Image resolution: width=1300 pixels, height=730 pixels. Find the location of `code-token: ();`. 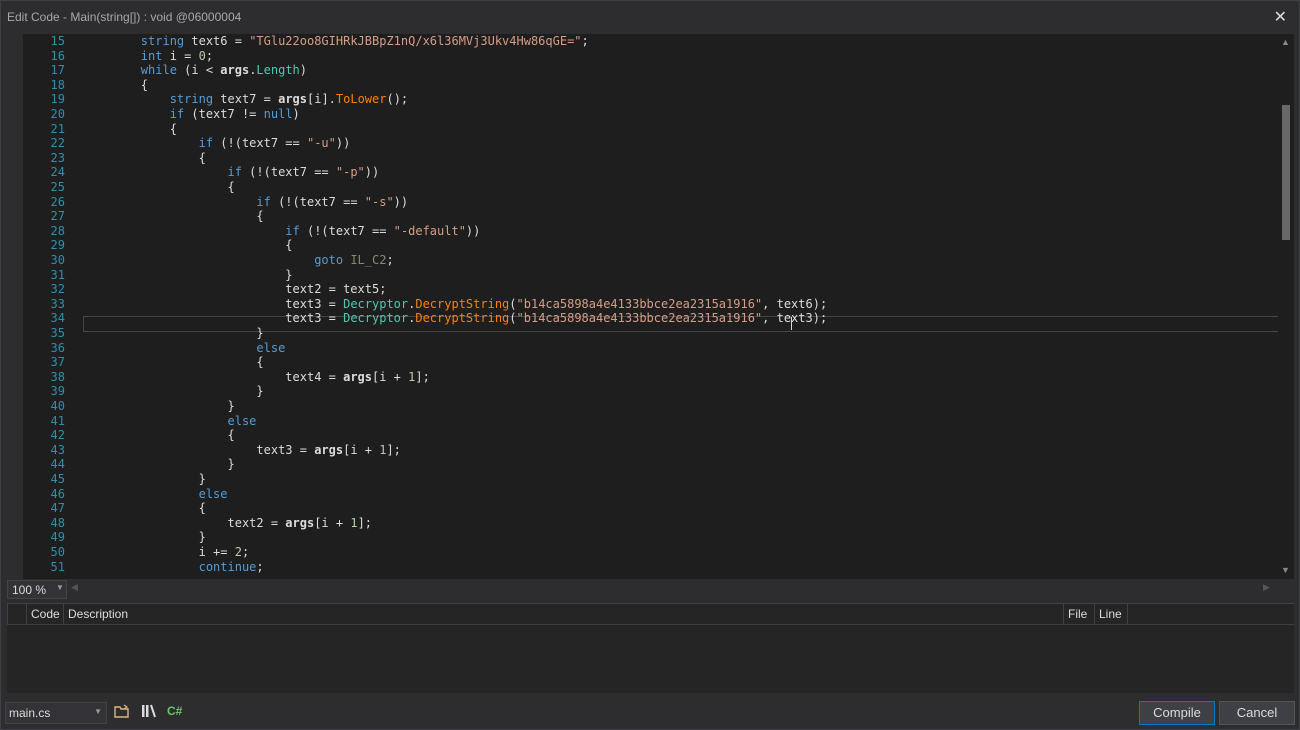

code-token: (); is located at coordinates (397, 99).